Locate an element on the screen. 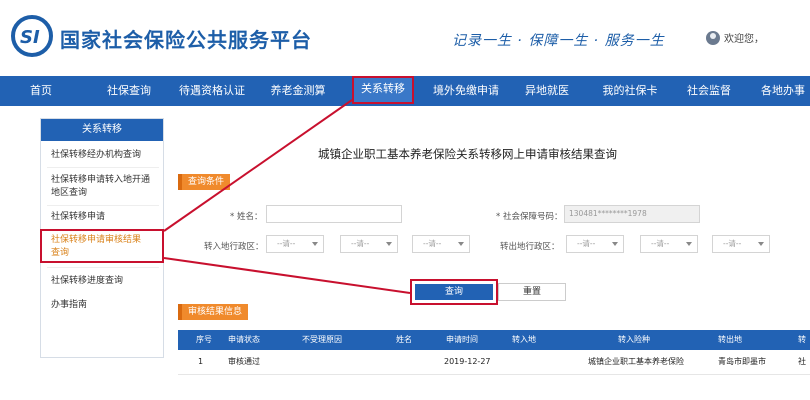  th-status: 申请状态 is located at coordinates (244, 339).